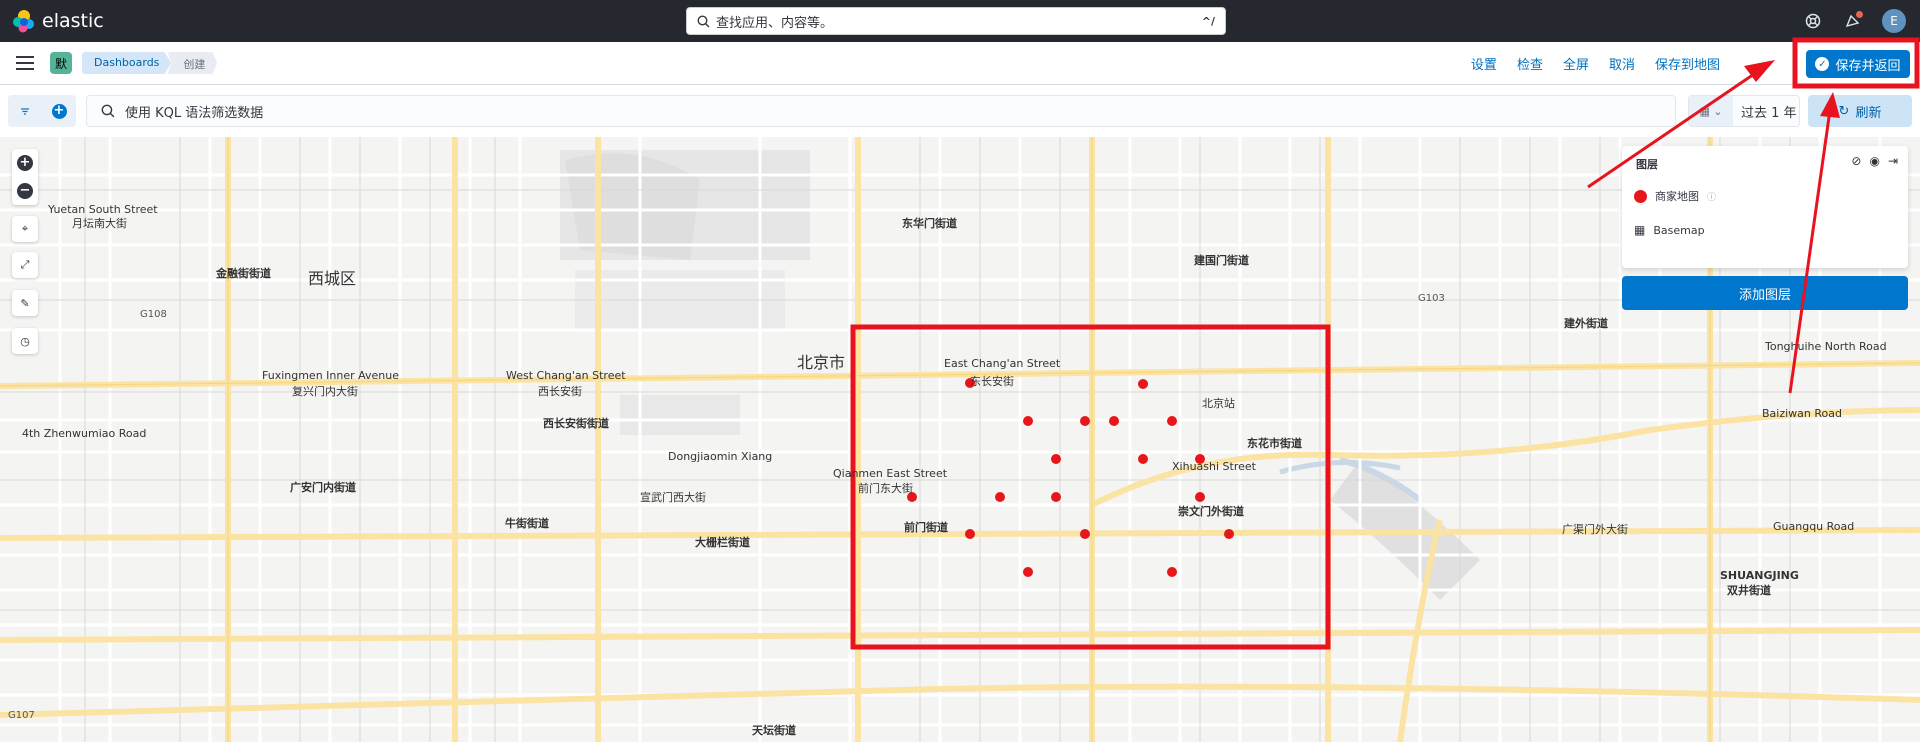  What do you see at coordinates (890, 473) in the screenshot?
I see `map-label: Qianmen East Street` at bounding box center [890, 473].